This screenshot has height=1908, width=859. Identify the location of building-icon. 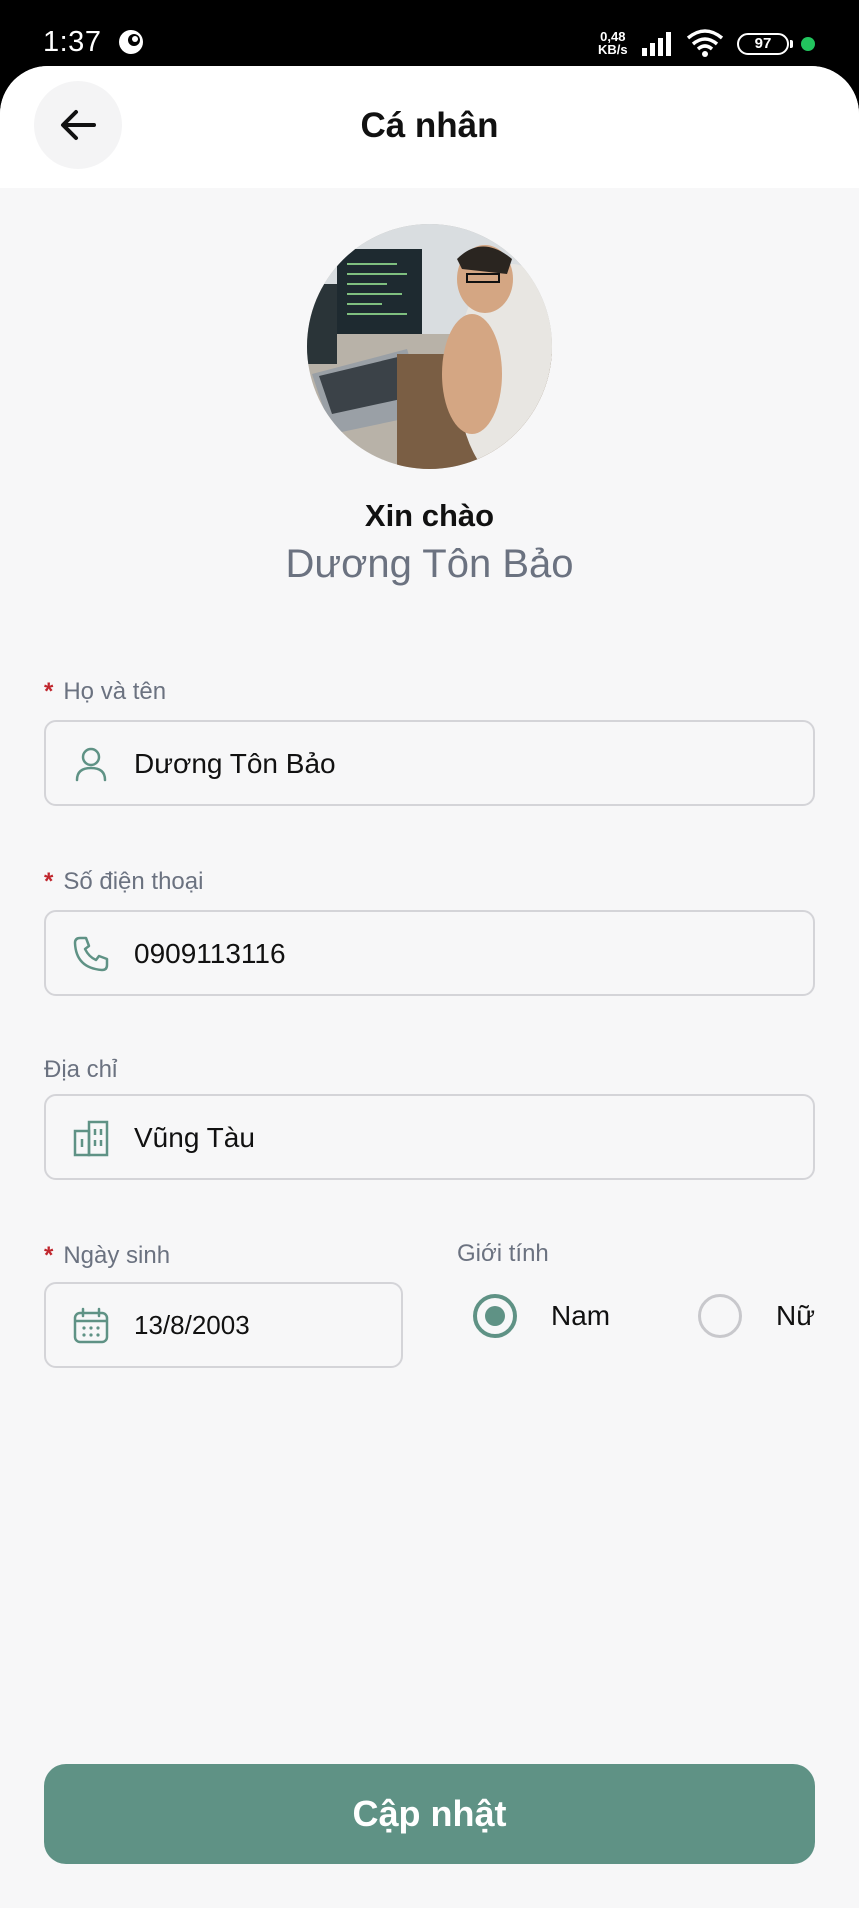
(91, 1138).